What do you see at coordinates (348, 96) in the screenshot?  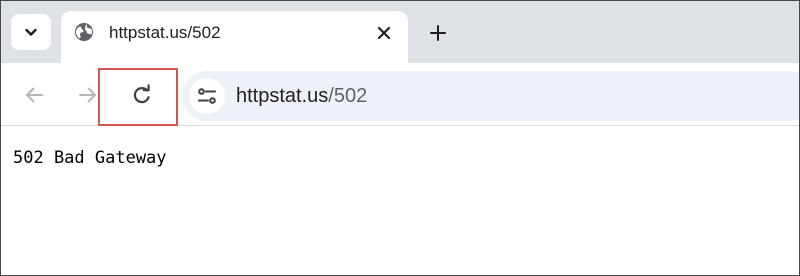 I see `url-path: /502` at bounding box center [348, 96].